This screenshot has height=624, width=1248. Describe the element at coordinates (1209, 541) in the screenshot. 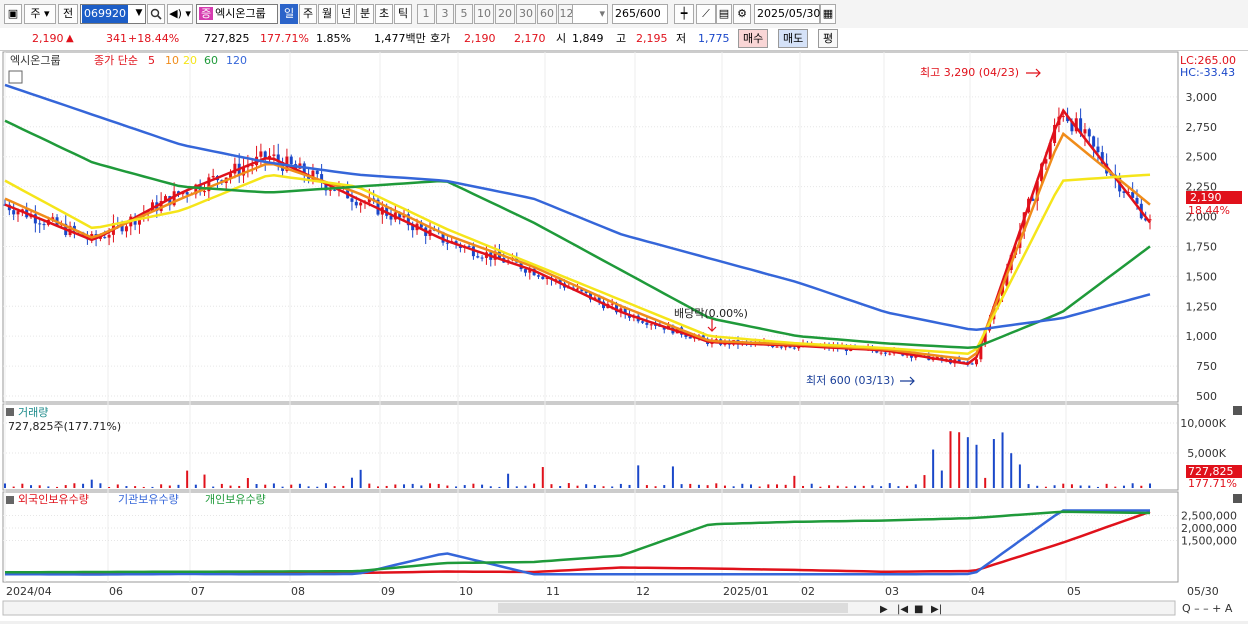

I see `holdings-tick-label: 1,500,000` at that location.